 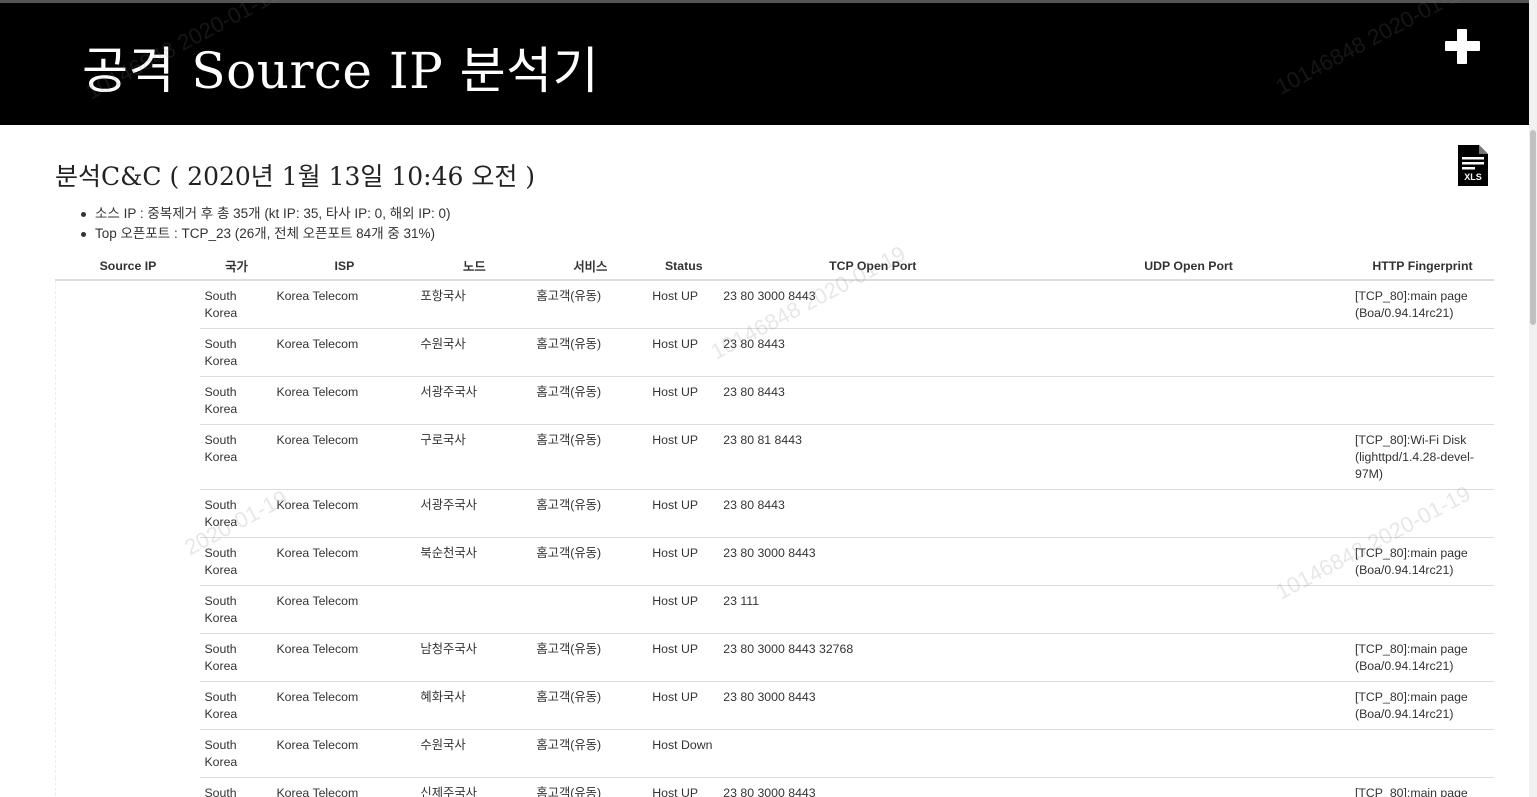 I want to click on status-cell: Host Down, so click(x=684, y=753).